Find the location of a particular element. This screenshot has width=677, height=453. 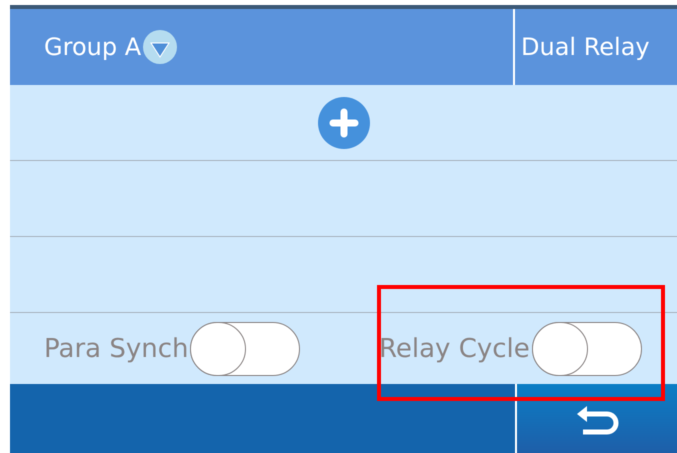

back-button is located at coordinates (597, 418).